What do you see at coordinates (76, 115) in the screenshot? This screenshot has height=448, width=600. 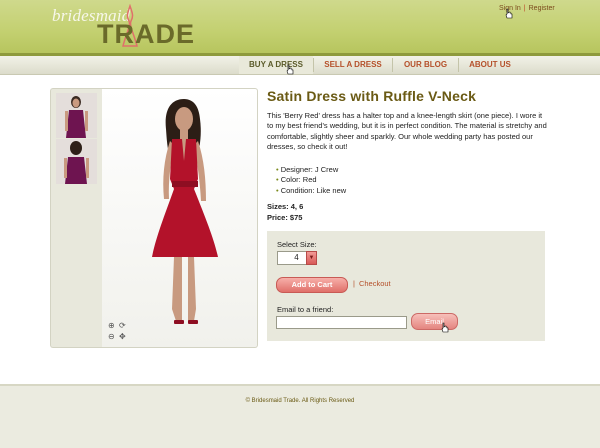 I see `thumbnail-front` at bounding box center [76, 115].